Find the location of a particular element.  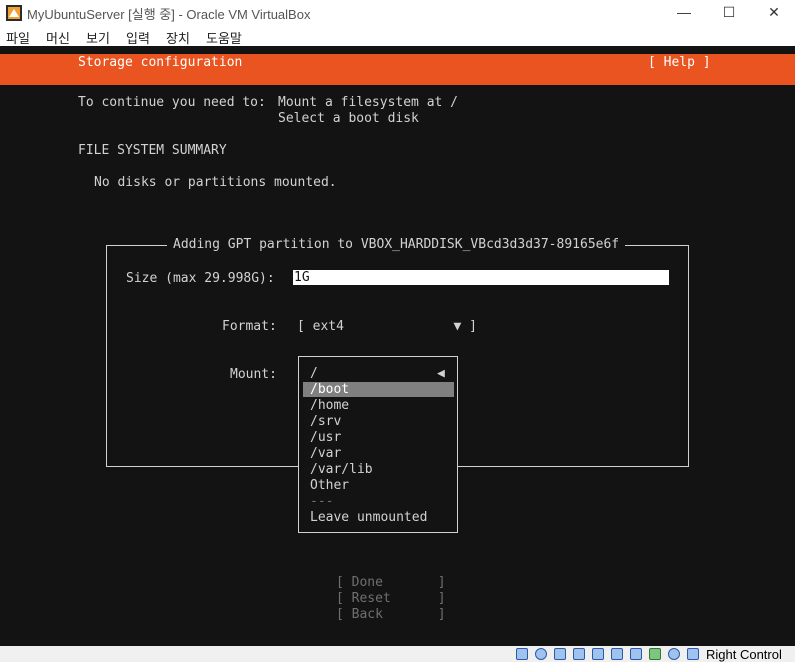

mount-option-usr: /usr is located at coordinates (325, 438).